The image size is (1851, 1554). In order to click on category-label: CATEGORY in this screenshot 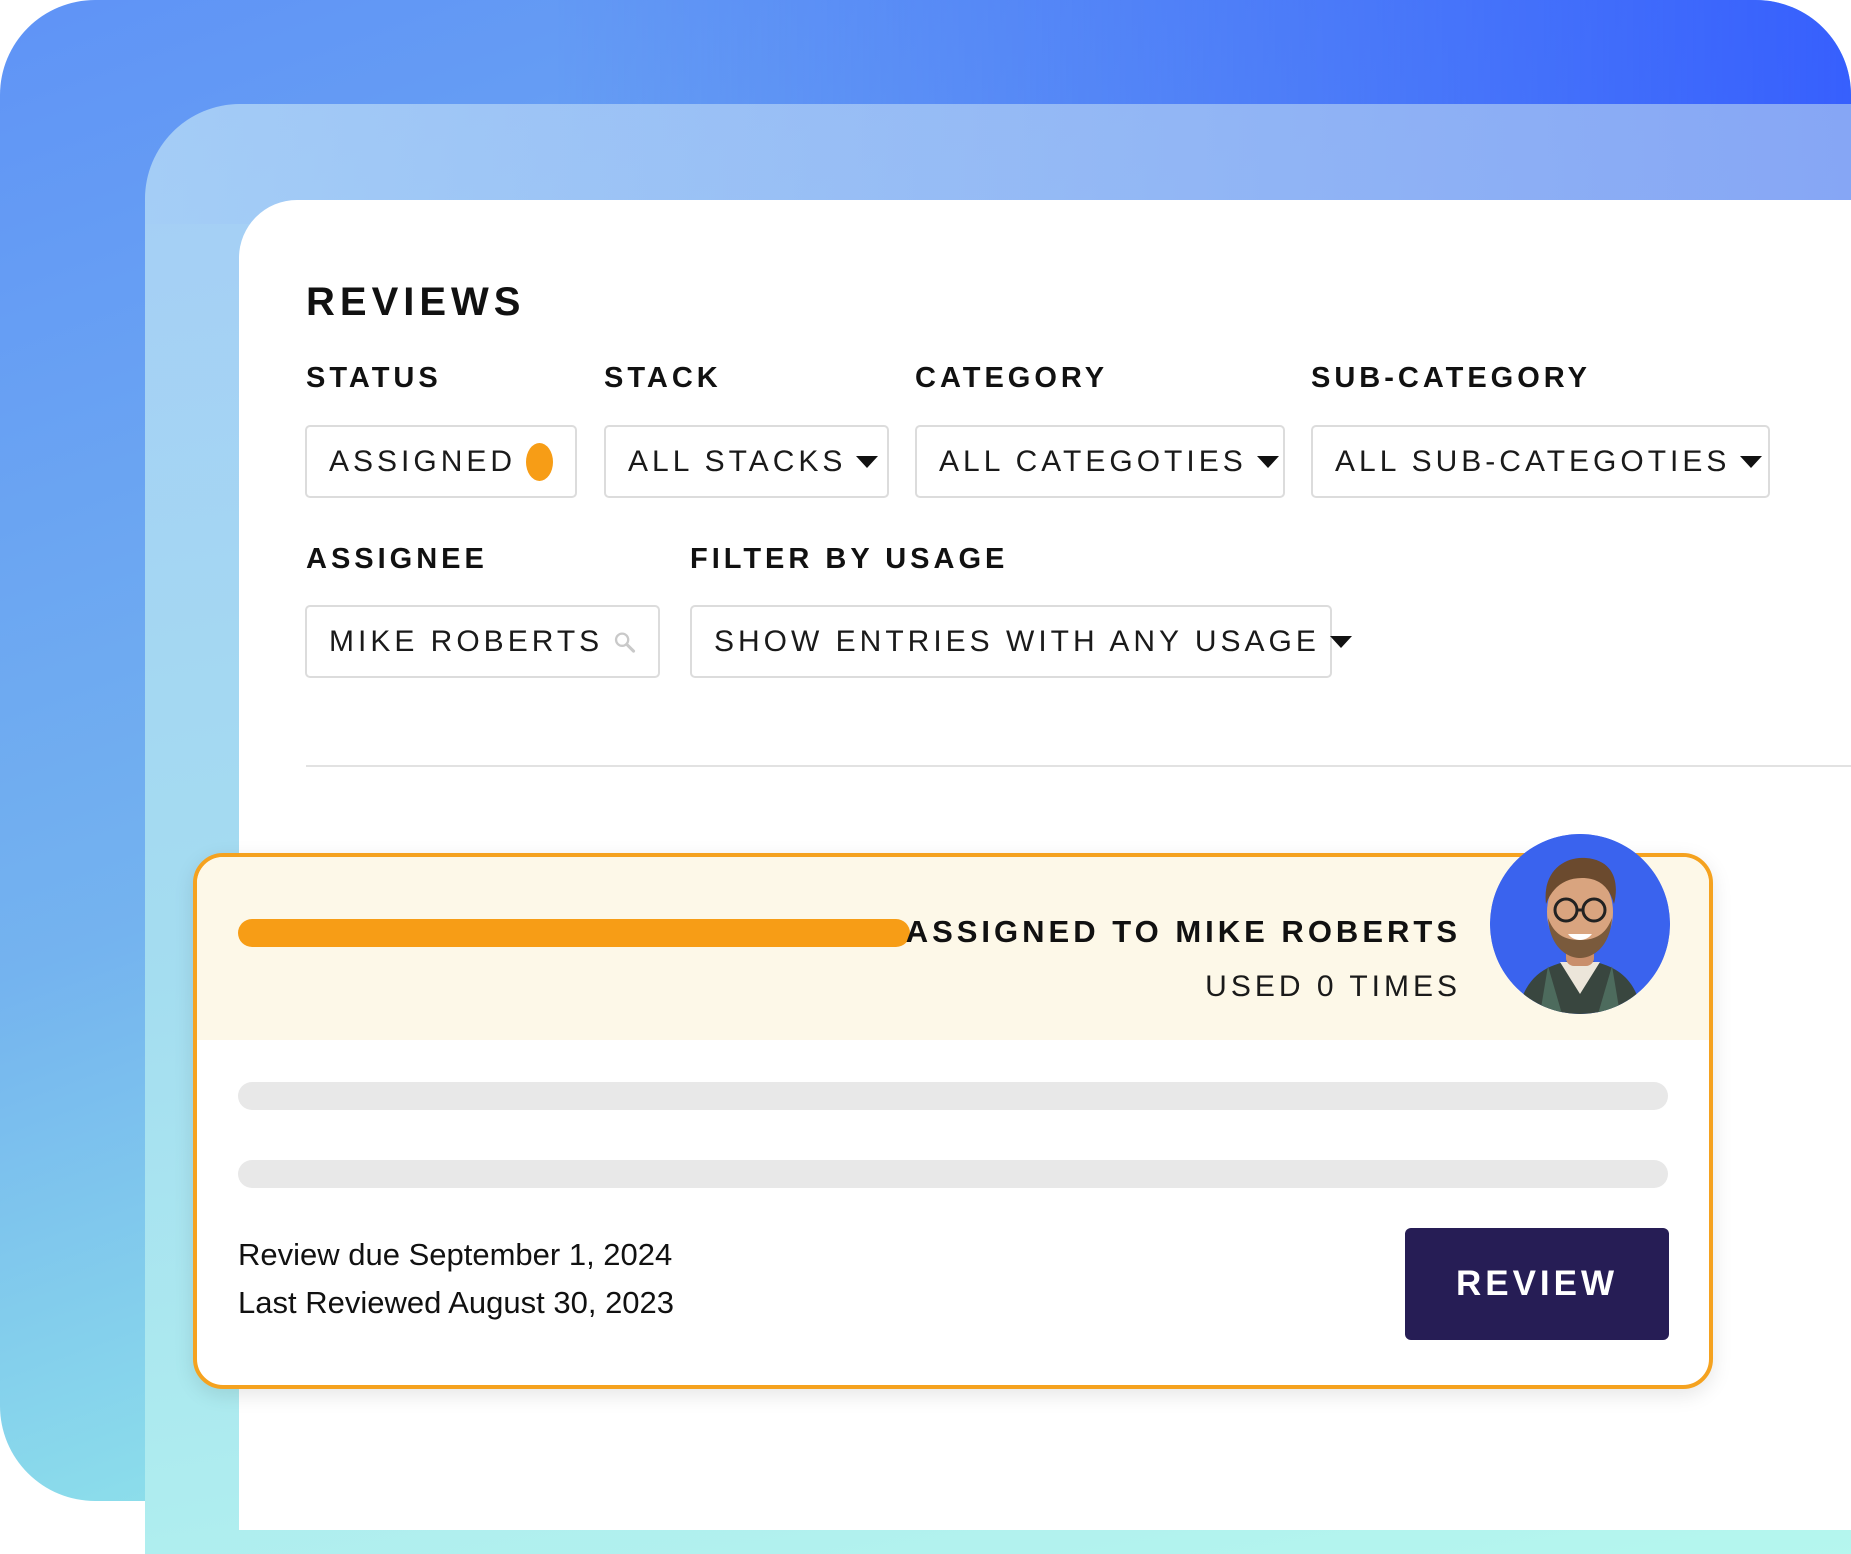, I will do `click(1012, 378)`.